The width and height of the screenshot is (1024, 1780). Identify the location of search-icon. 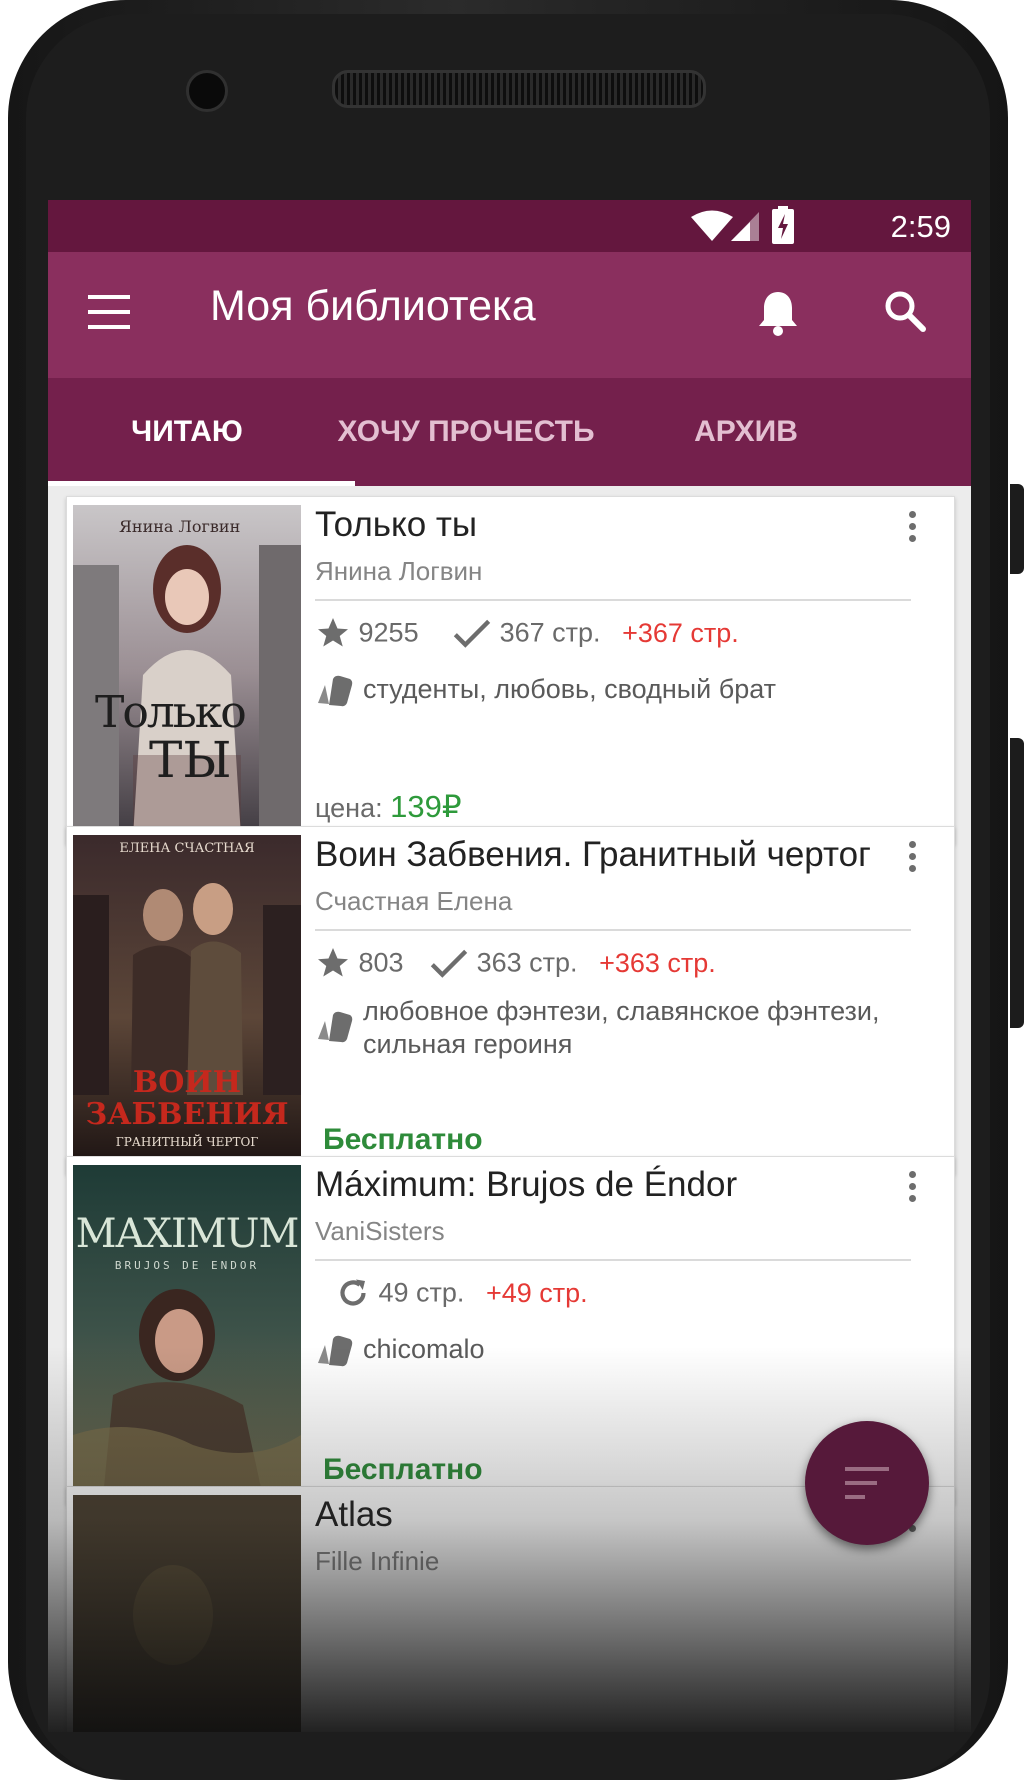
(905, 311).